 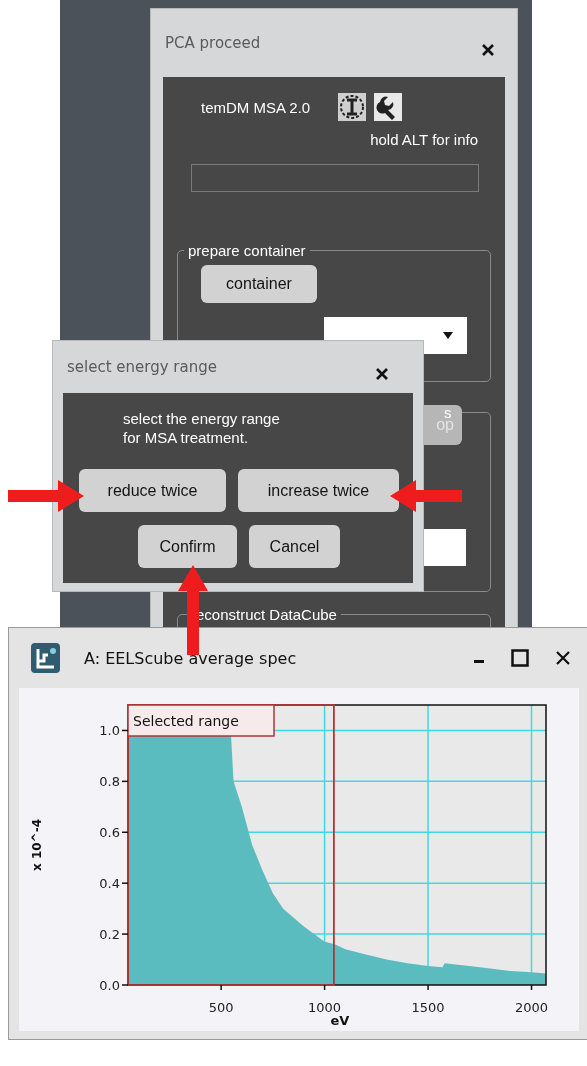 What do you see at coordinates (109, 935) in the screenshot?
I see `y-tick-label: 0.2` at bounding box center [109, 935].